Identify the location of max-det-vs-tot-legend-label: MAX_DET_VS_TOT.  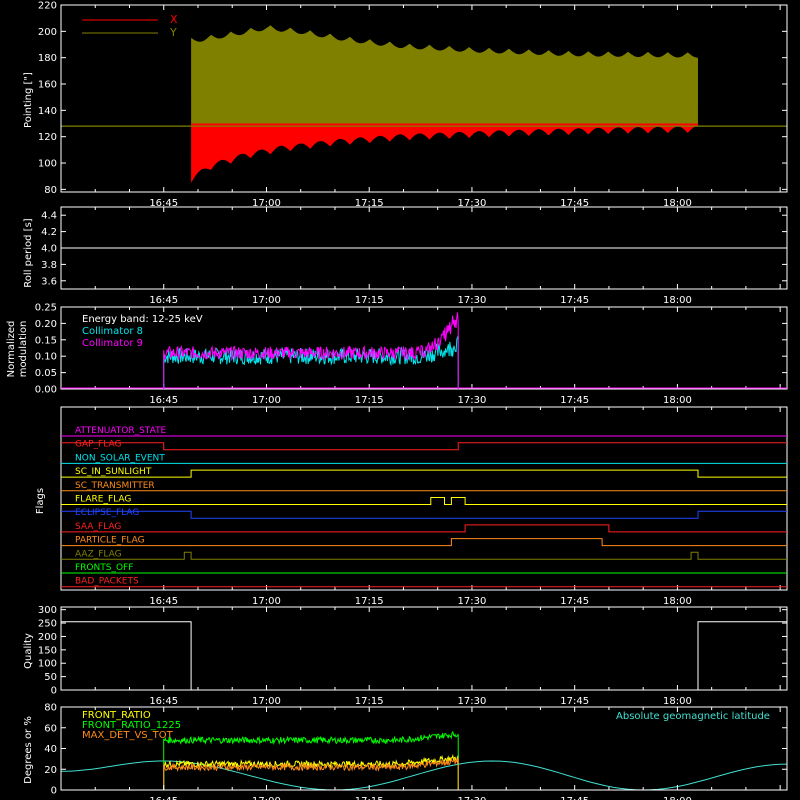
(128, 735).